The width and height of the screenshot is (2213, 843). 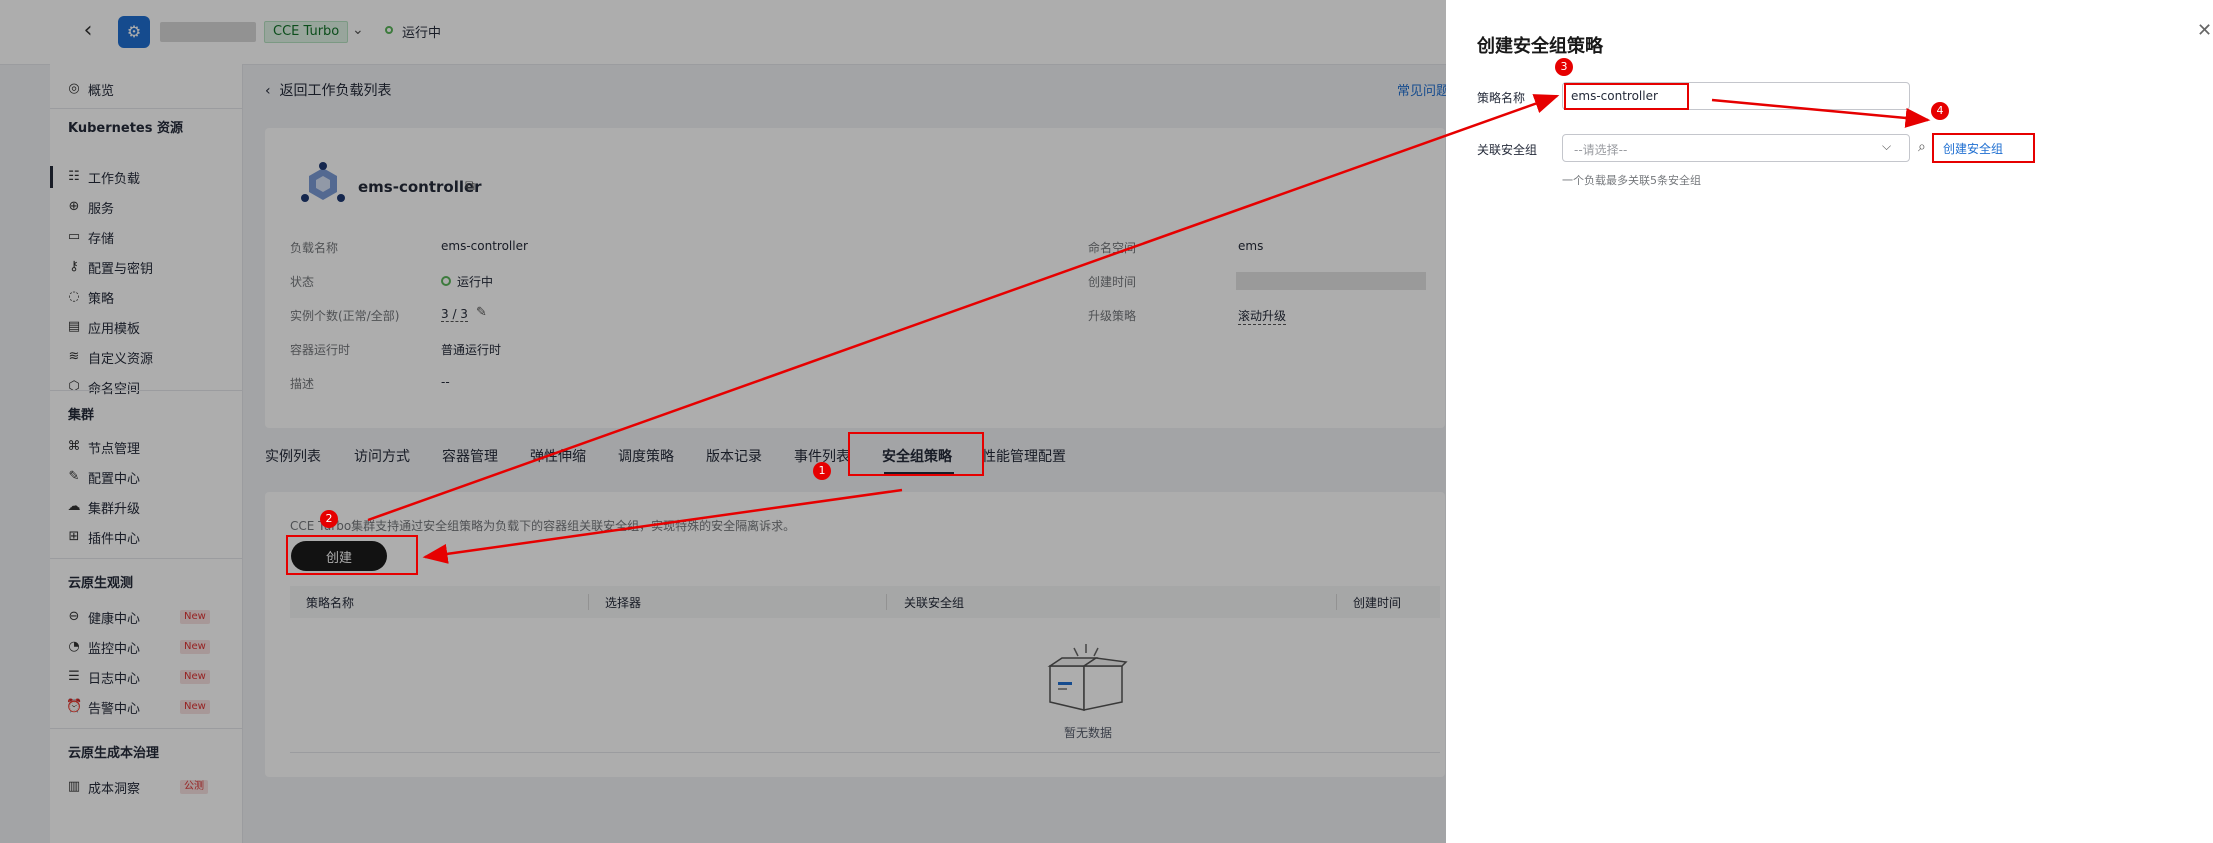 I want to click on annotation-box-create-sg, so click(x=1983, y=148).